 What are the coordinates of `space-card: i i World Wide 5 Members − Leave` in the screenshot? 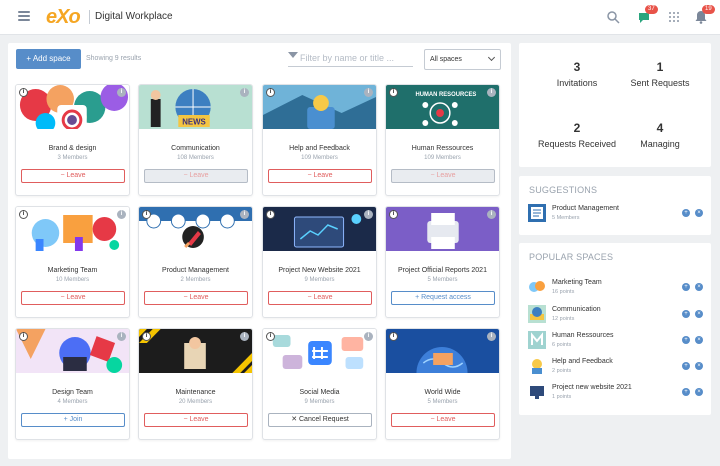 It's located at (442, 384).